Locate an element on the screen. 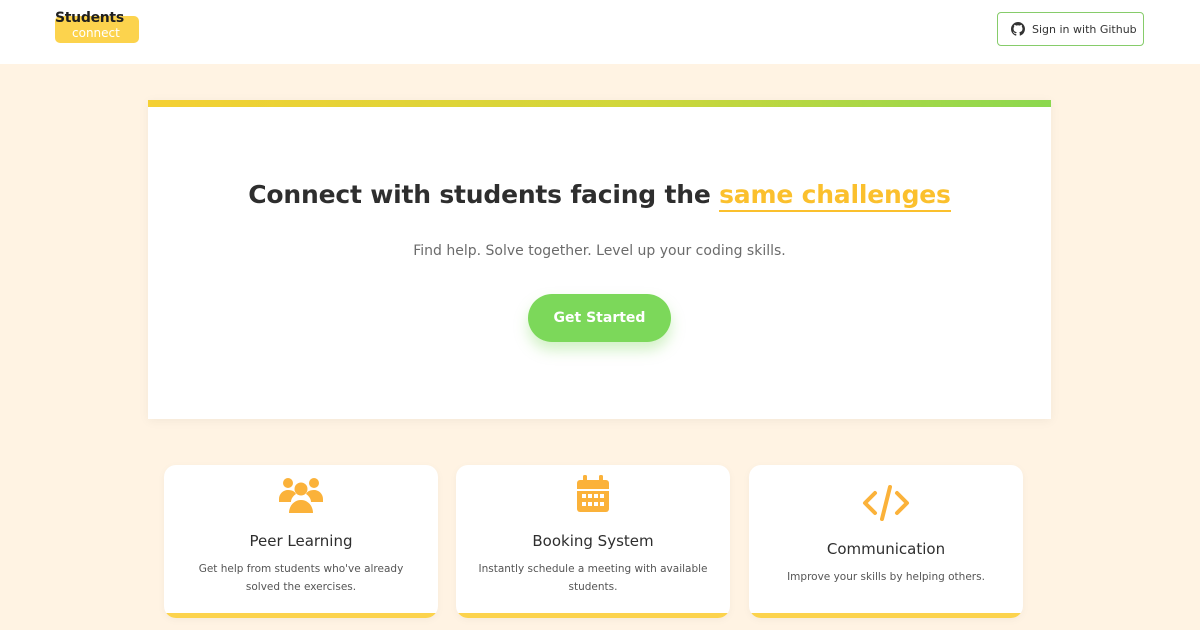  users-icon is located at coordinates (301, 495).